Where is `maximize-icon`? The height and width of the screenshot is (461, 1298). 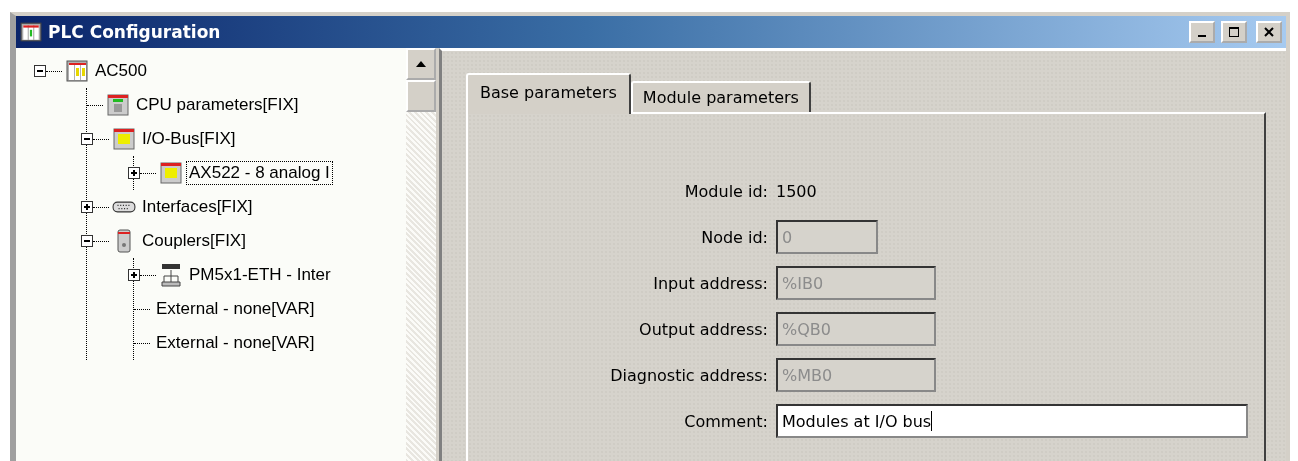 maximize-icon is located at coordinates (1234, 32).